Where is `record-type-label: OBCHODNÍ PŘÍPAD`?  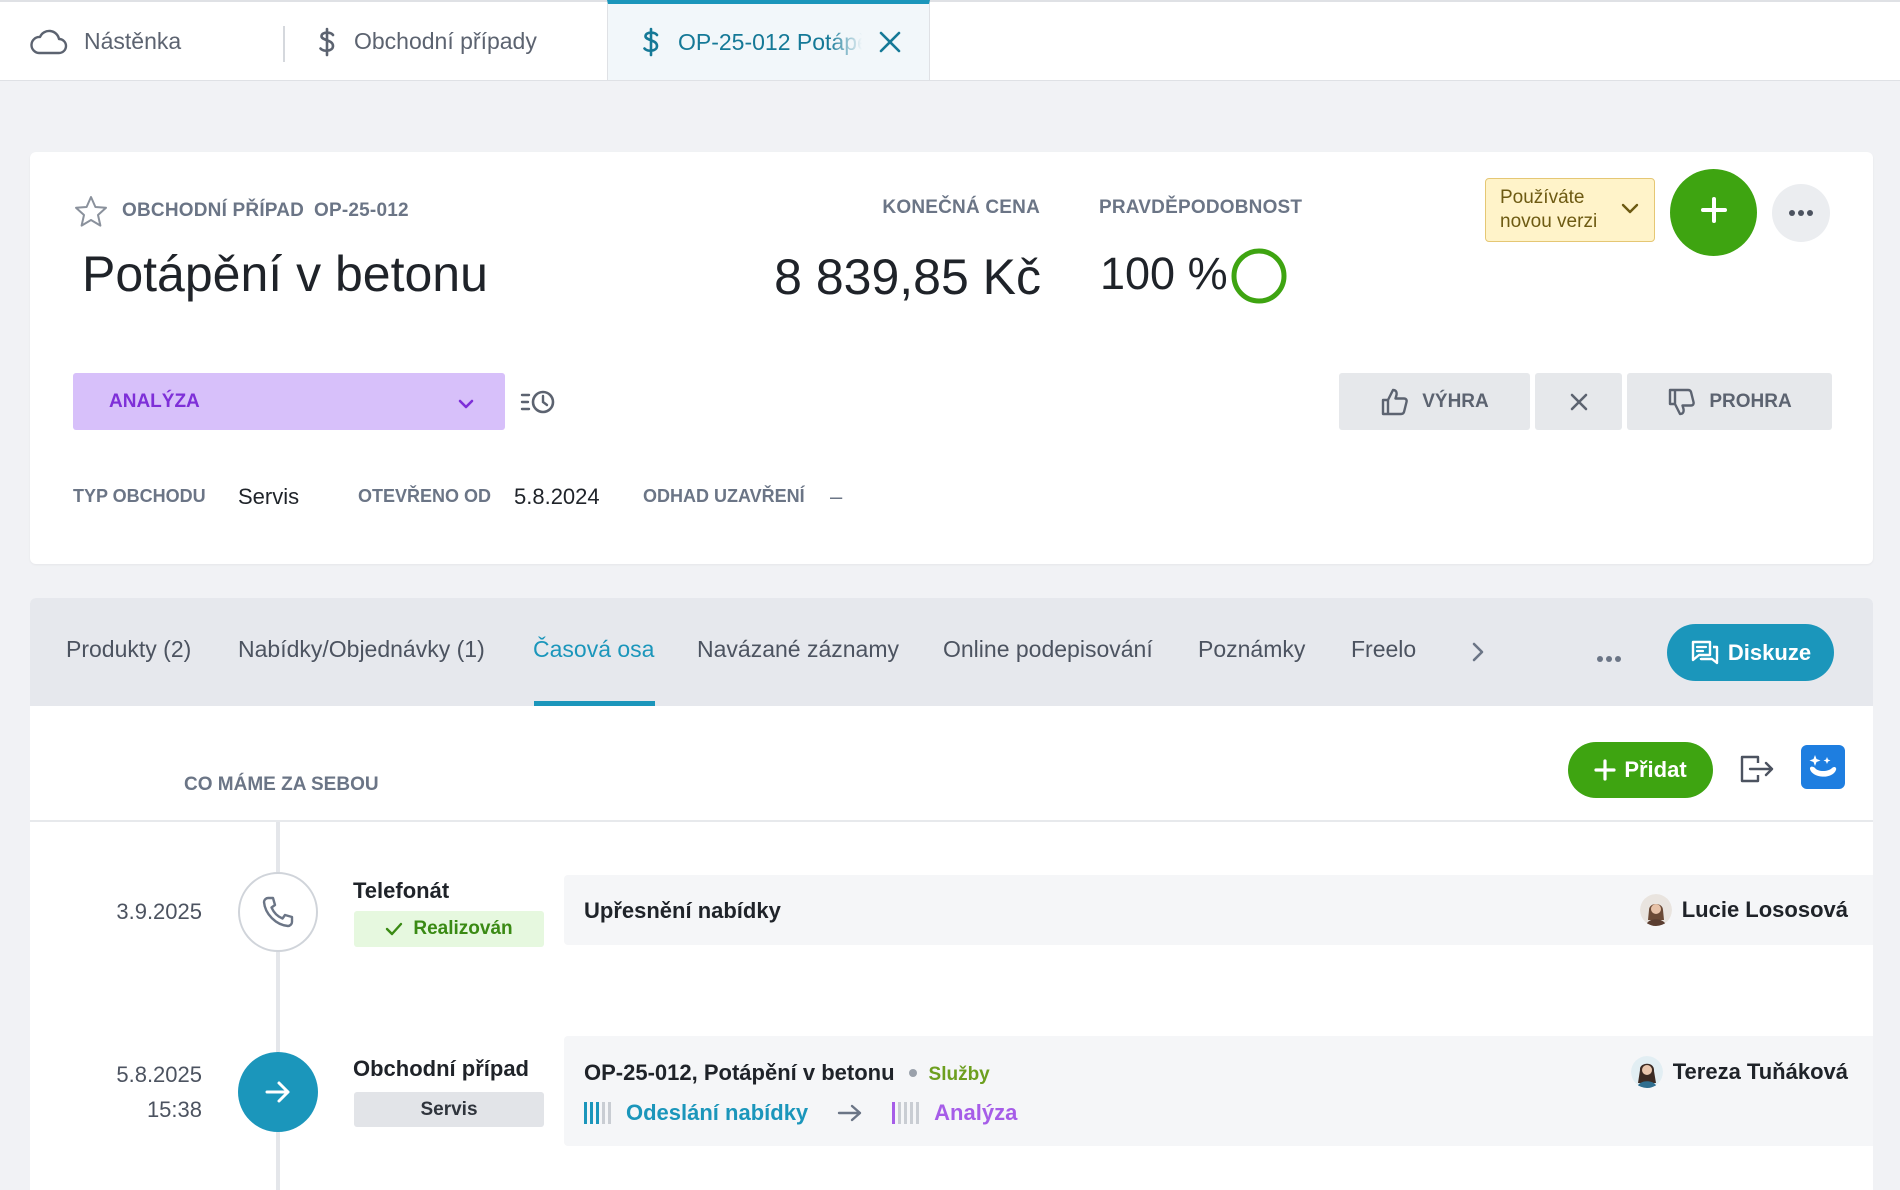
record-type-label: OBCHODNÍ PŘÍPAD is located at coordinates (213, 210).